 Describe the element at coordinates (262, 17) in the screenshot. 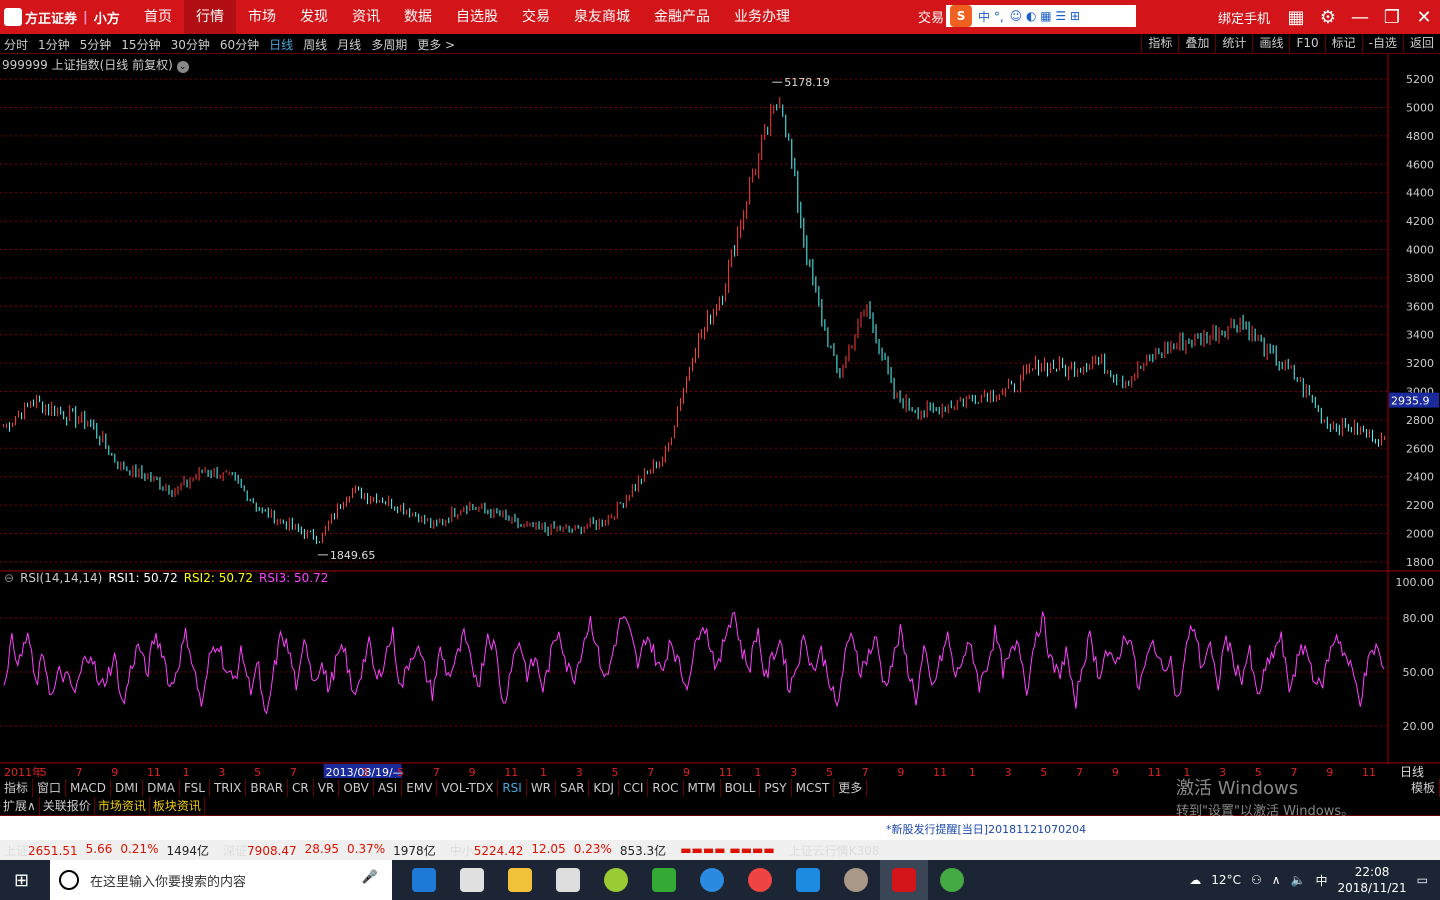

I see `nav-item-2: 市场` at that location.